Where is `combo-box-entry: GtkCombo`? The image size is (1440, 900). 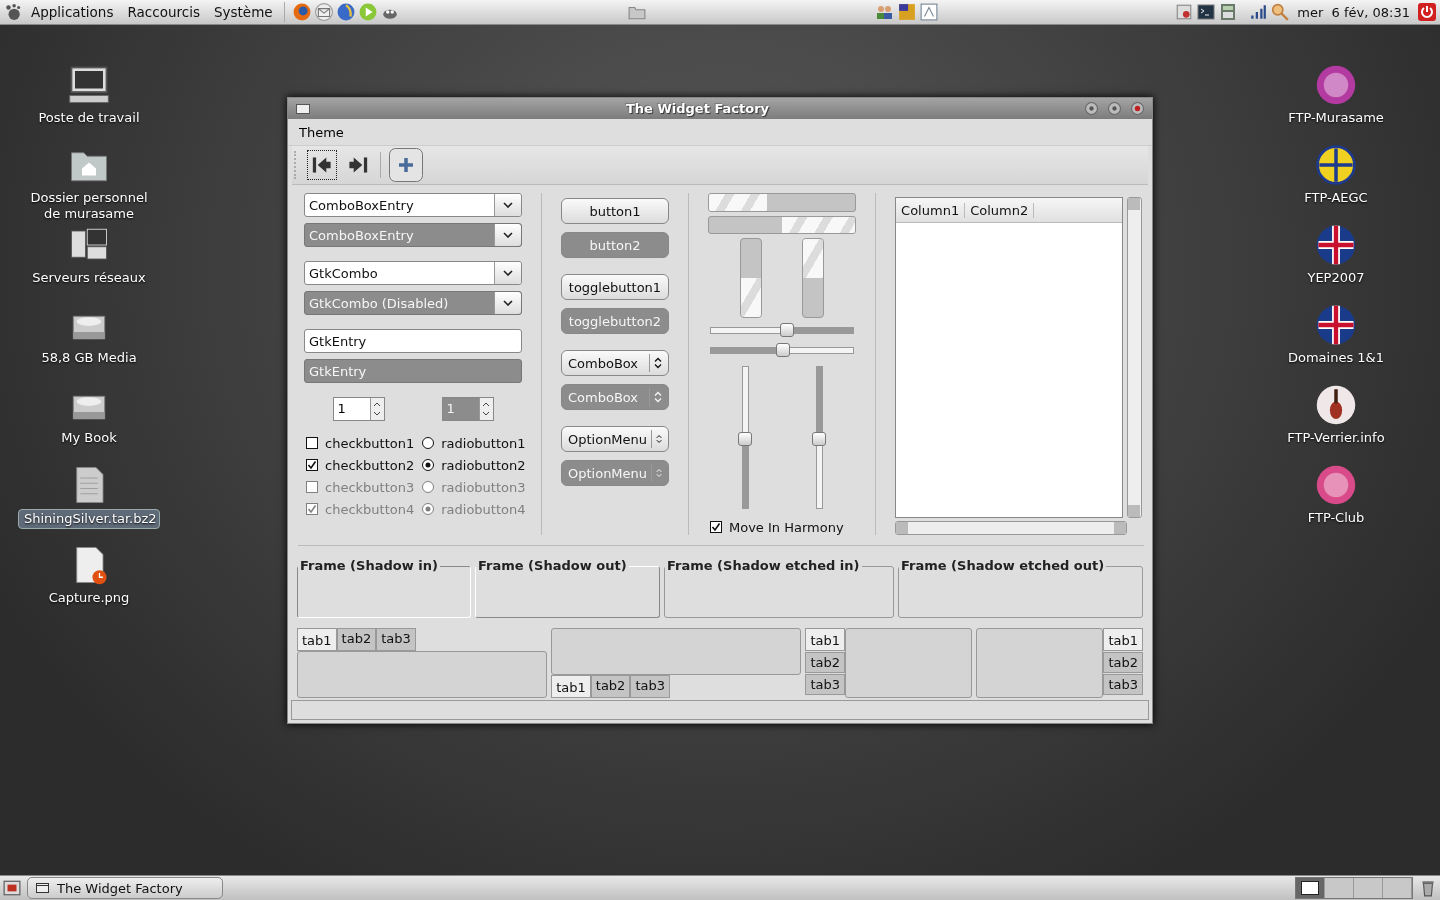
combo-box-entry: GtkCombo is located at coordinates (413, 273).